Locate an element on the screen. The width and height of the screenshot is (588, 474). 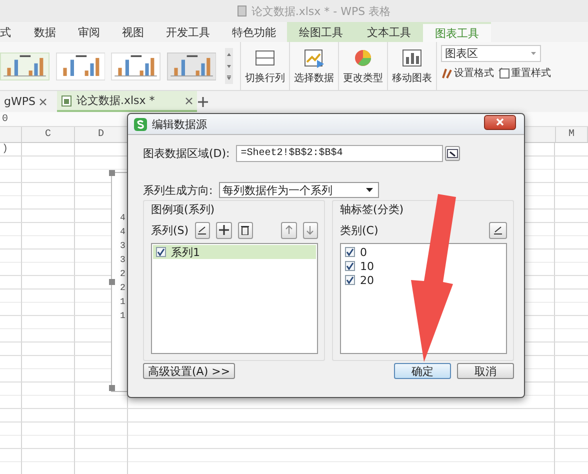
range-select-icon is located at coordinates (452, 153).